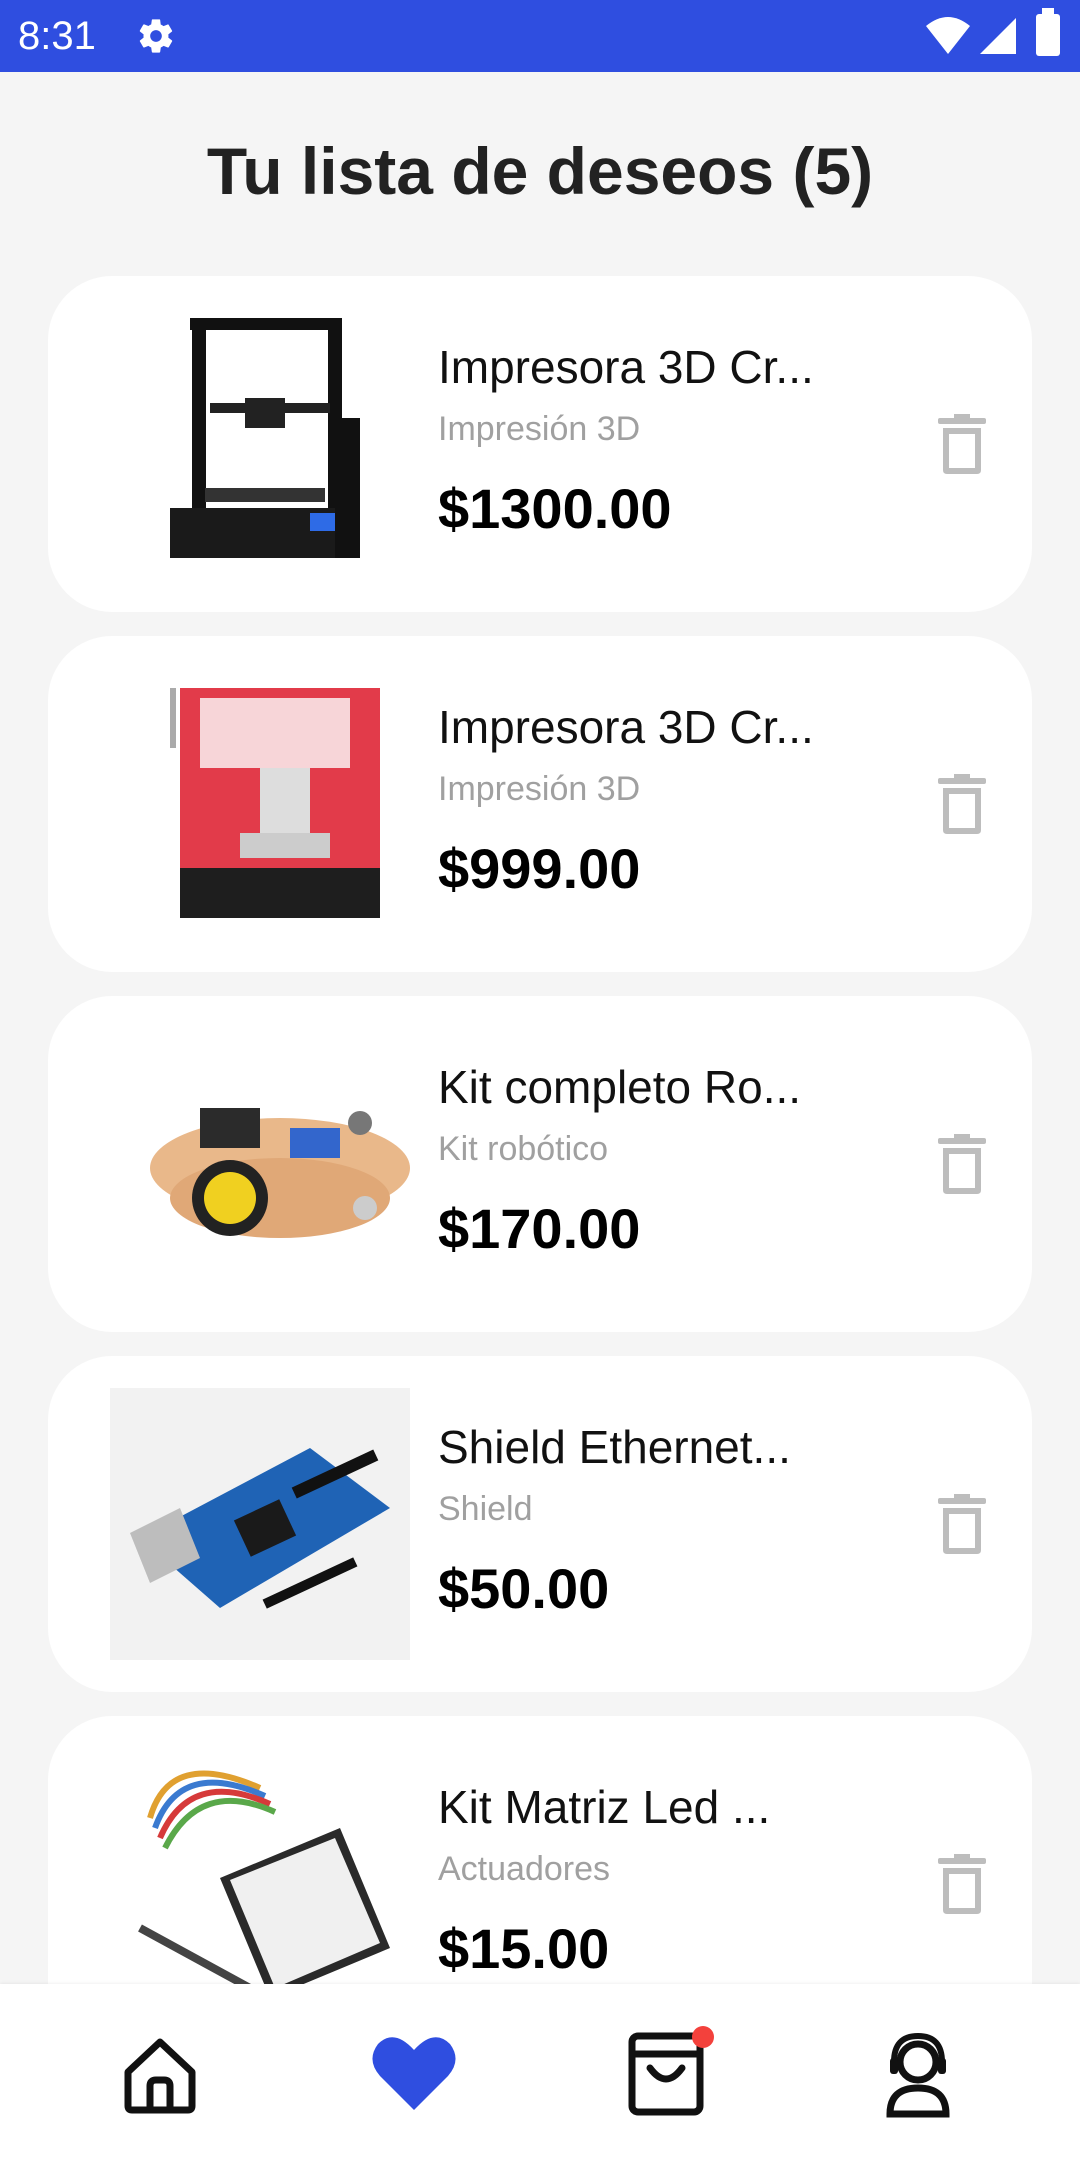 The image size is (1080, 2160). What do you see at coordinates (260, 444) in the screenshot?
I see `3d-printer-black-image` at bounding box center [260, 444].